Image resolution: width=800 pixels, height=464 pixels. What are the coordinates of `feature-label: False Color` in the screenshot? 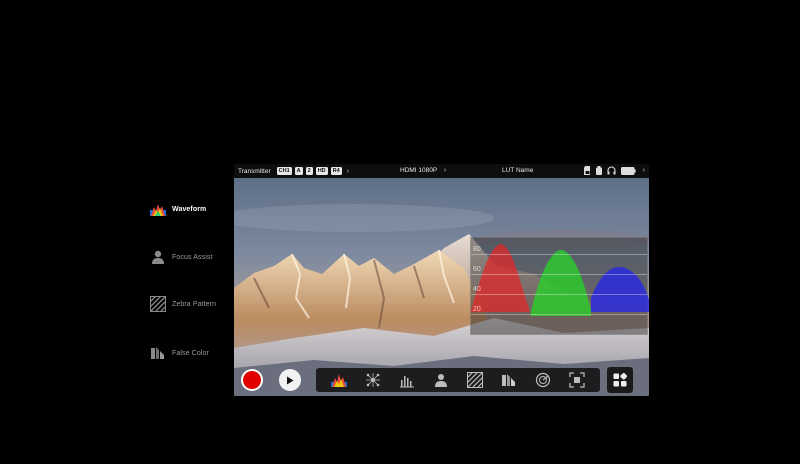 It's located at (190, 353).